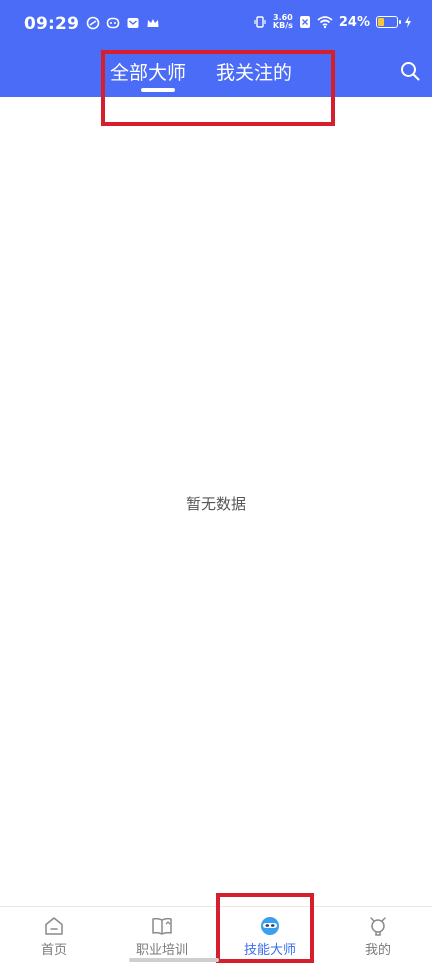 Image resolution: width=432 pixels, height=964 pixels. I want to click on tab-all-masters-label: 全部大师, so click(148, 73).